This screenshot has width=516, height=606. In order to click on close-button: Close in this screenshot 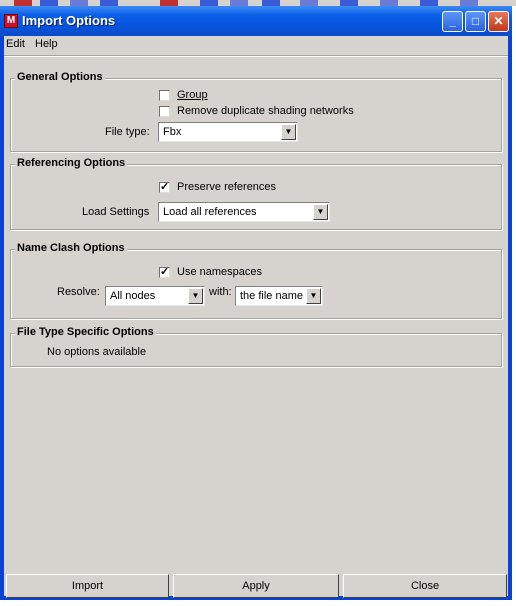, I will do `click(425, 586)`.